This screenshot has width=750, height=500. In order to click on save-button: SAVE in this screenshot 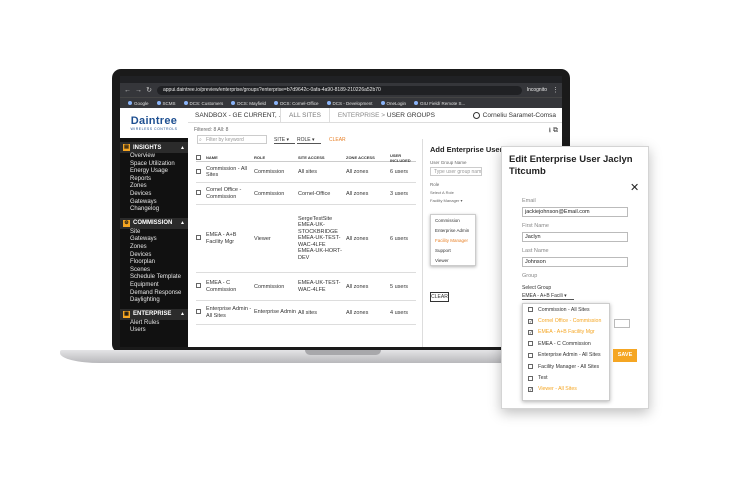, I will do `click(625, 355)`.